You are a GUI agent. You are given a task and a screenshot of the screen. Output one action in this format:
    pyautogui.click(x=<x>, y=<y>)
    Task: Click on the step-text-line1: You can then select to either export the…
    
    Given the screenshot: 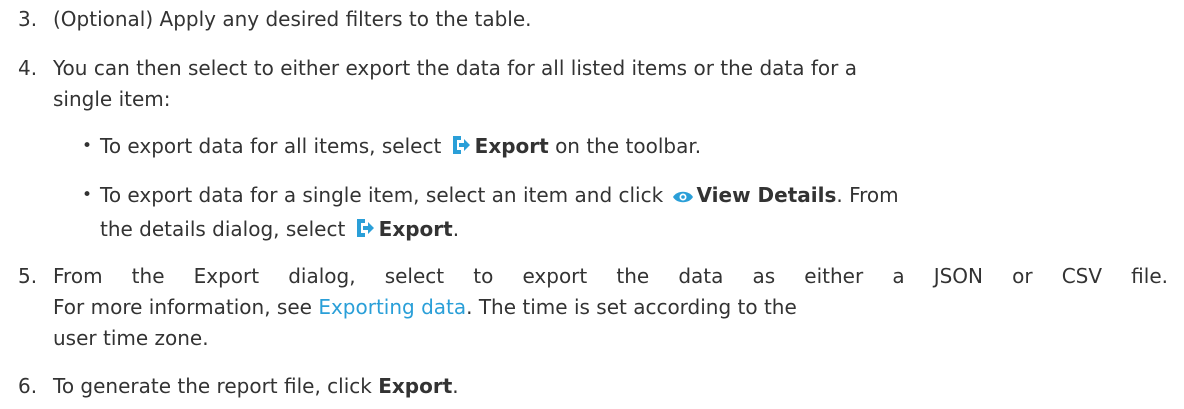 What is the action you would take?
    pyautogui.click(x=455, y=68)
    